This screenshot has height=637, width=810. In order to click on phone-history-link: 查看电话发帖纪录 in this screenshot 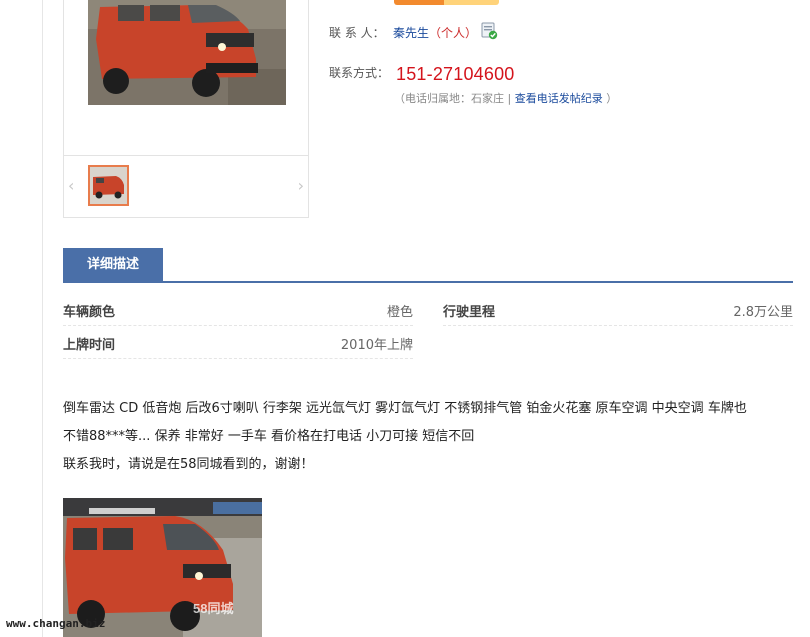, I will do `click(559, 98)`.